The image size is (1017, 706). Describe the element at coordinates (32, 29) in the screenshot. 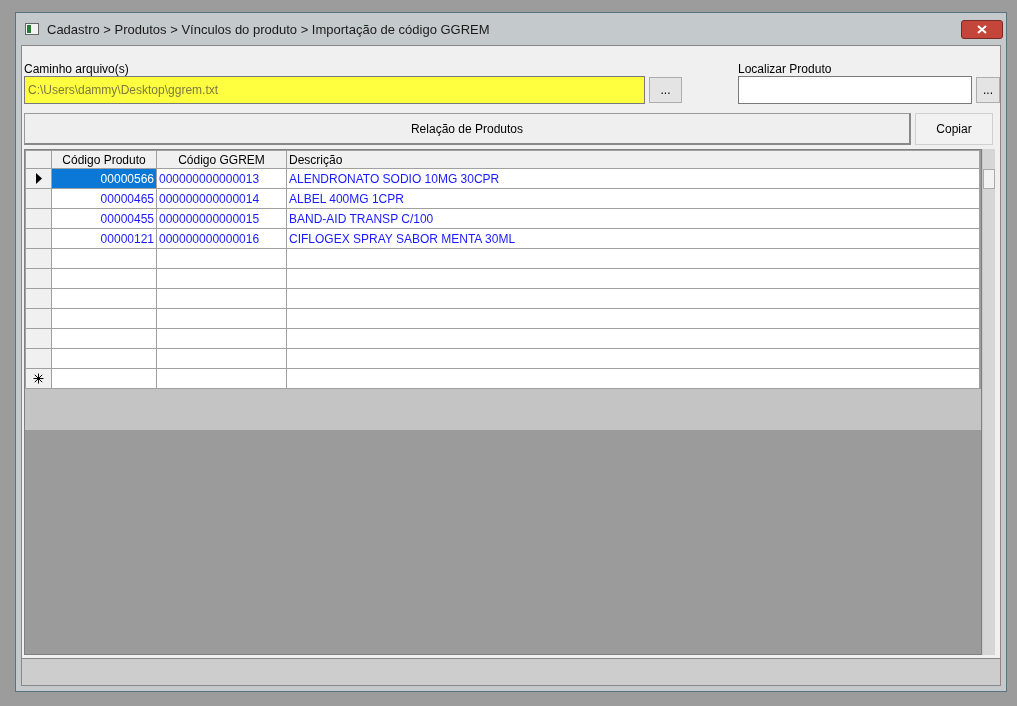

I see `app-icon` at that location.